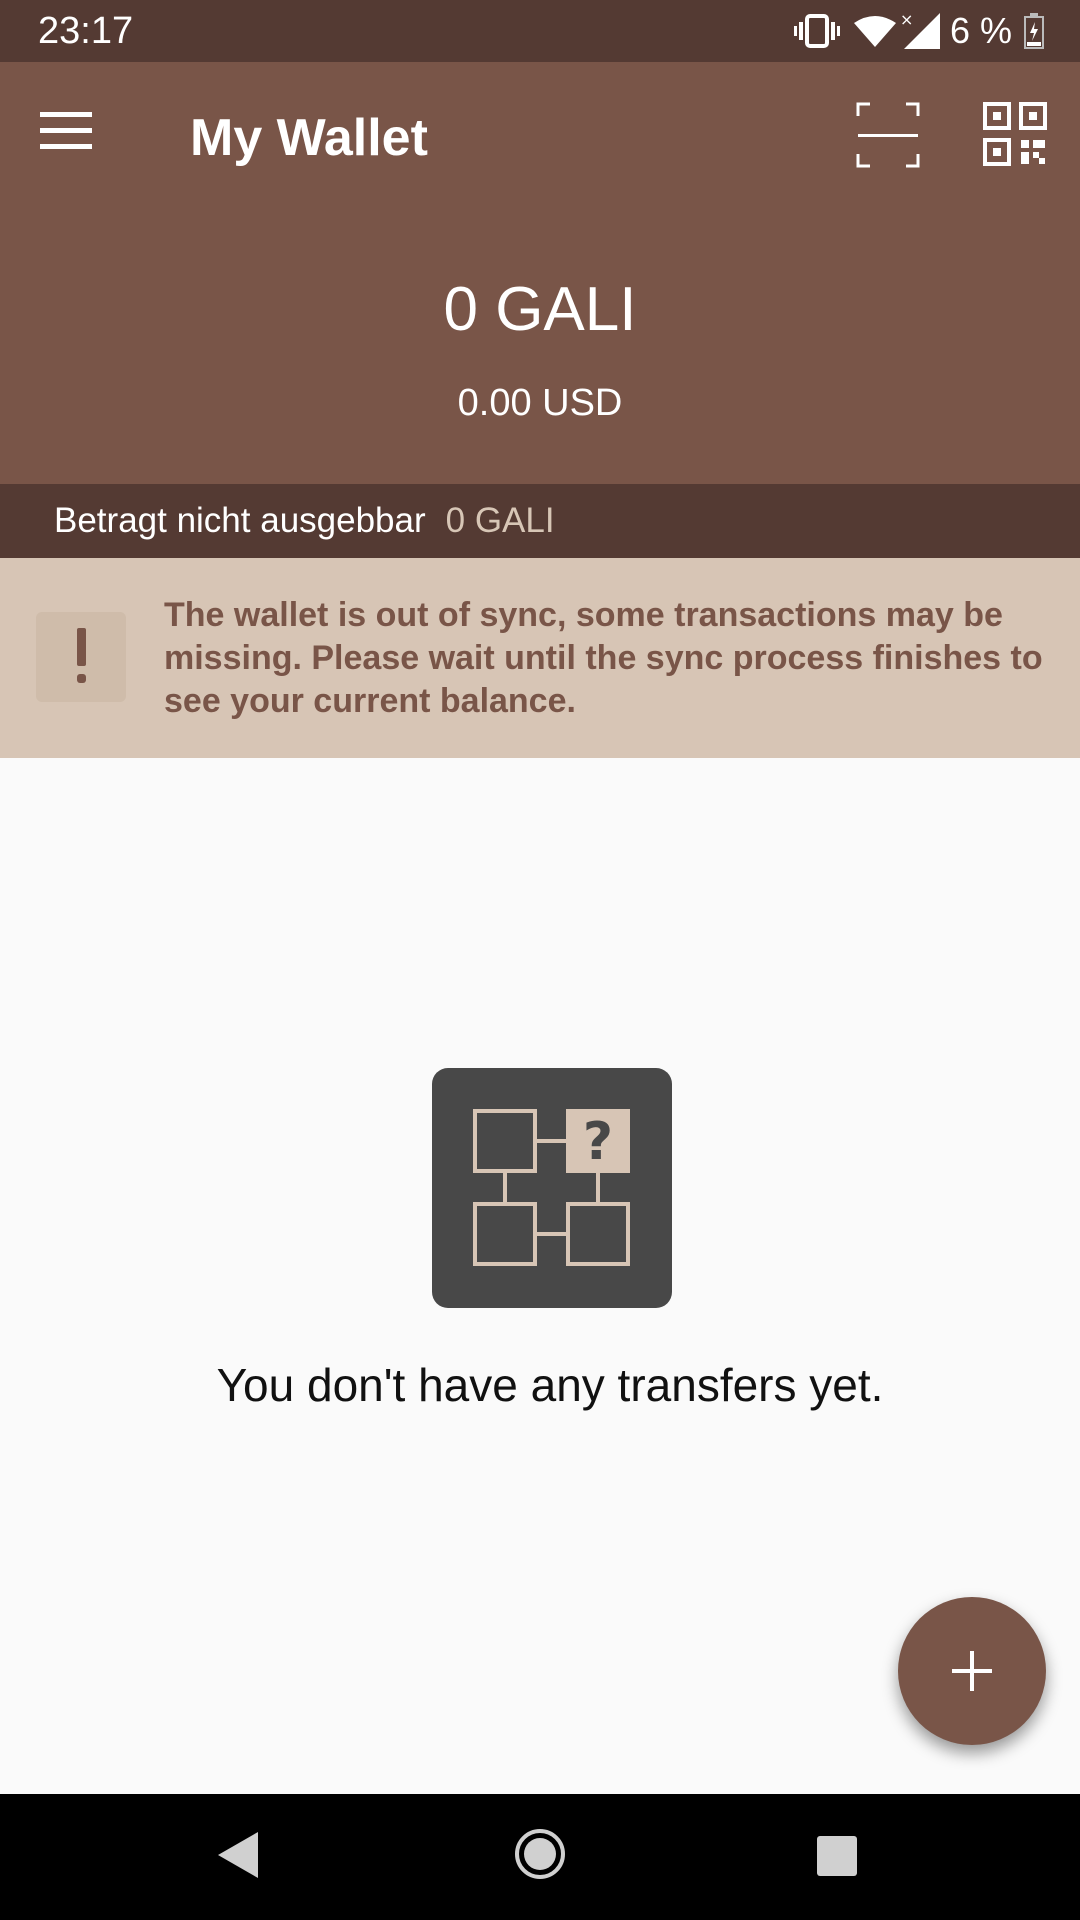 This screenshot has height=1920, width=1080. I want to click on back-icon, so click(238, 1855).